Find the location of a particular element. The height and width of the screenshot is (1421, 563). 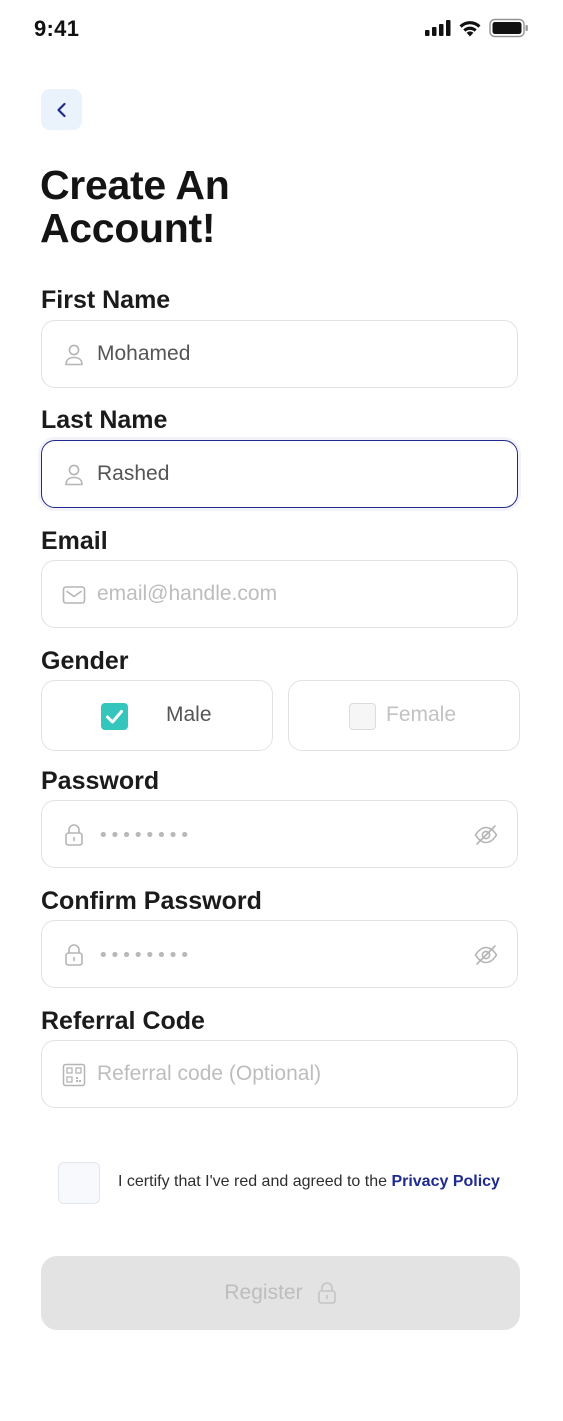

first-name-field is located at coordinates (279, 354).